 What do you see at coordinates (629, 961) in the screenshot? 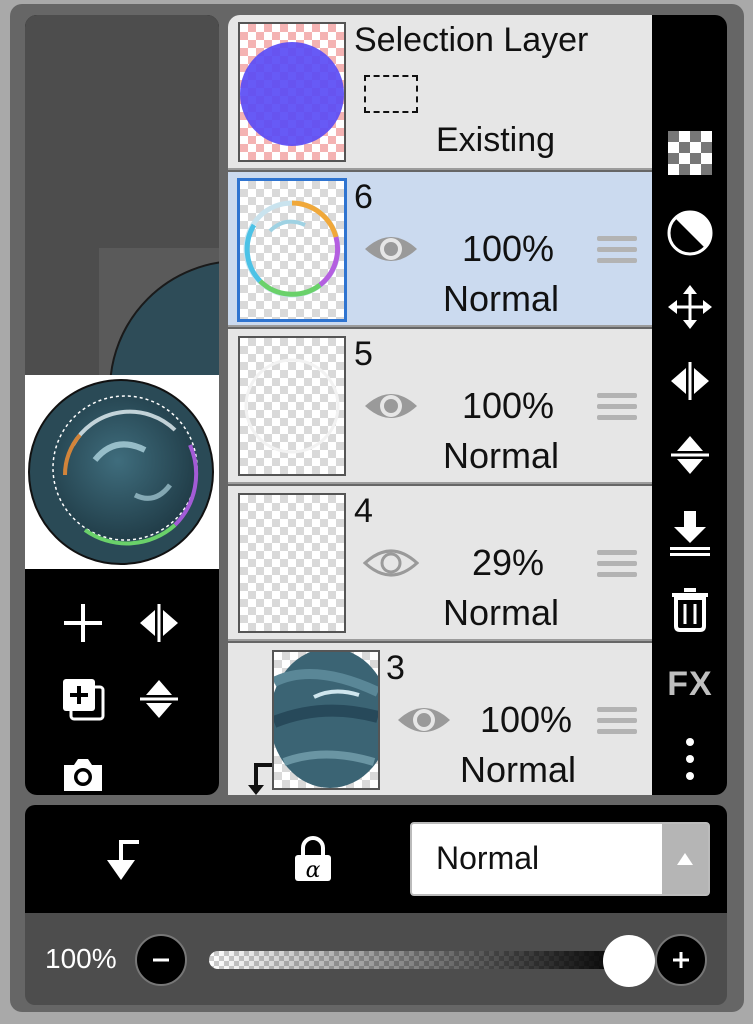
I see `opacity-slider-knob` at bounding box center [629, 961].